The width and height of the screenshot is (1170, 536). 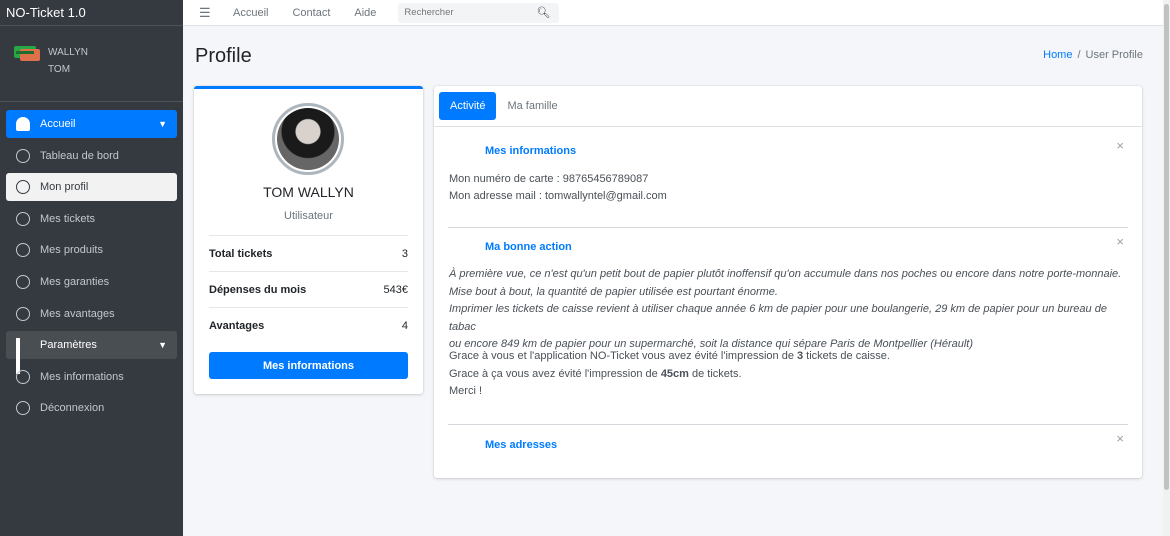 I want to click on search-box: 🔍︎, so click(x=479, y=12).